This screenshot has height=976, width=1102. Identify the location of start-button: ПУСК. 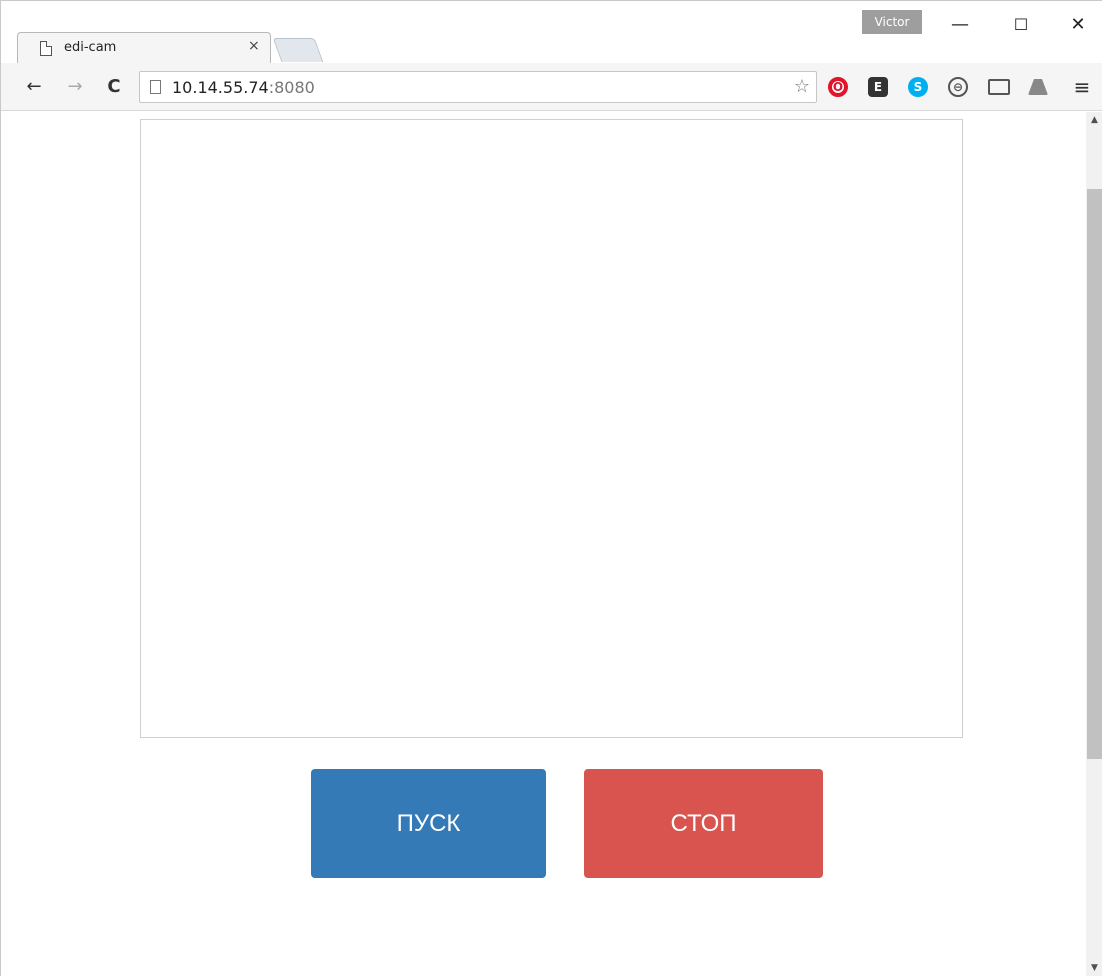
(428, 823).